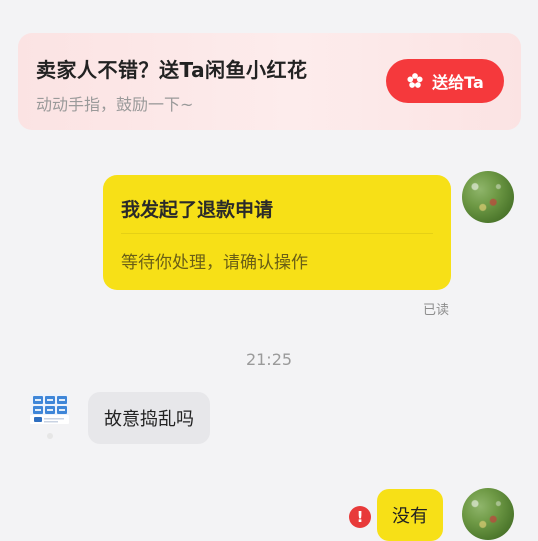  I want to click on refund-request-card: 我发起了退款申请 等待你处理，请确认操作, so click(277, 232).